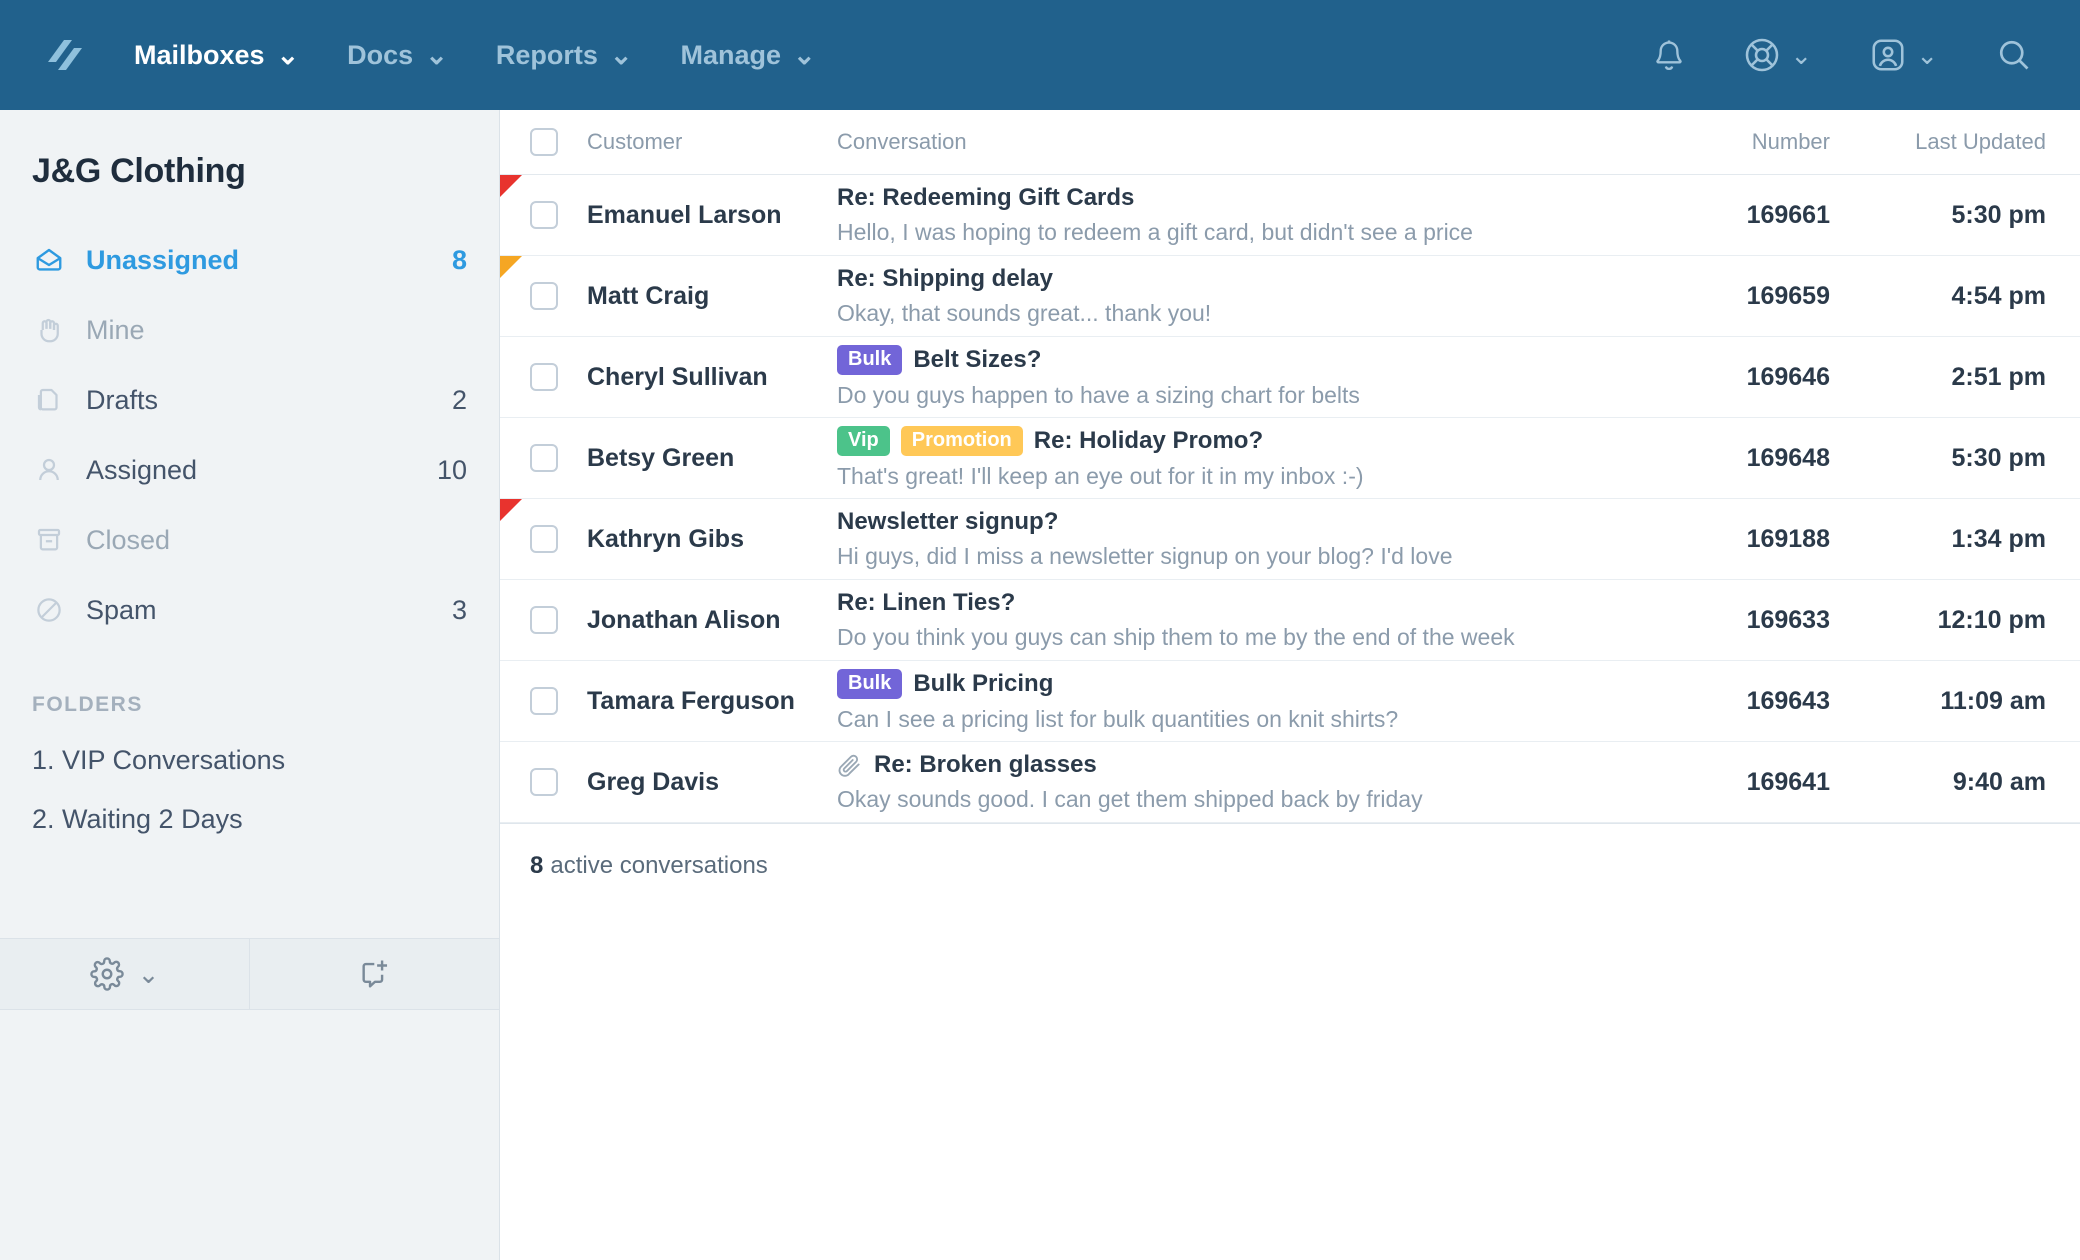  What do you see at coordinates (684, 214) in the screenshot?
I see `customer-name: Emanuel Larson` at bounding box center [684, 214].